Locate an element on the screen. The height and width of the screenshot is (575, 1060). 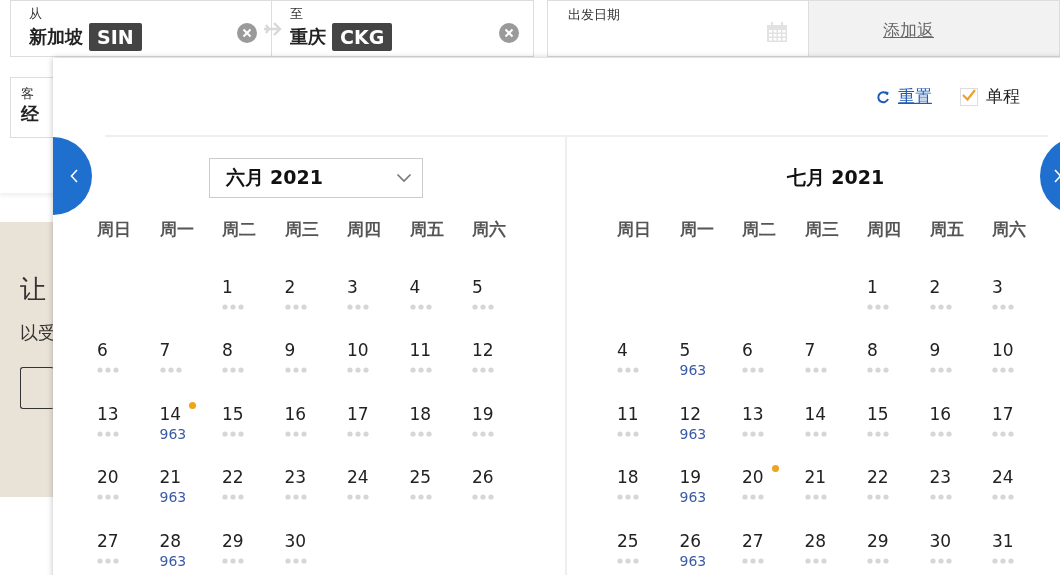
airport-code-badge: CKG is located at coordinates (362, 37).